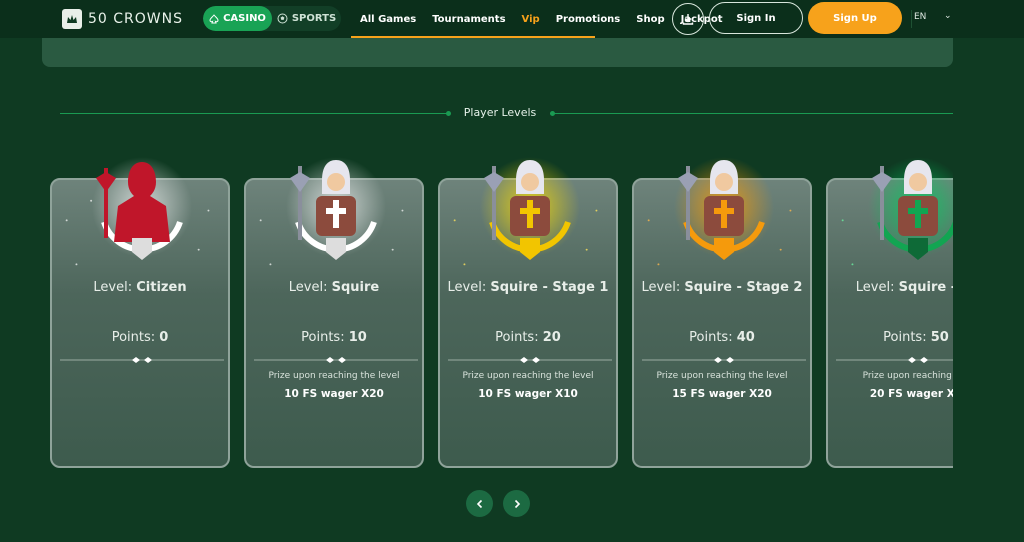  Describe the element at coordinates (140, 337) in the screenshot. I see `level-points: Points: 0` at that location.